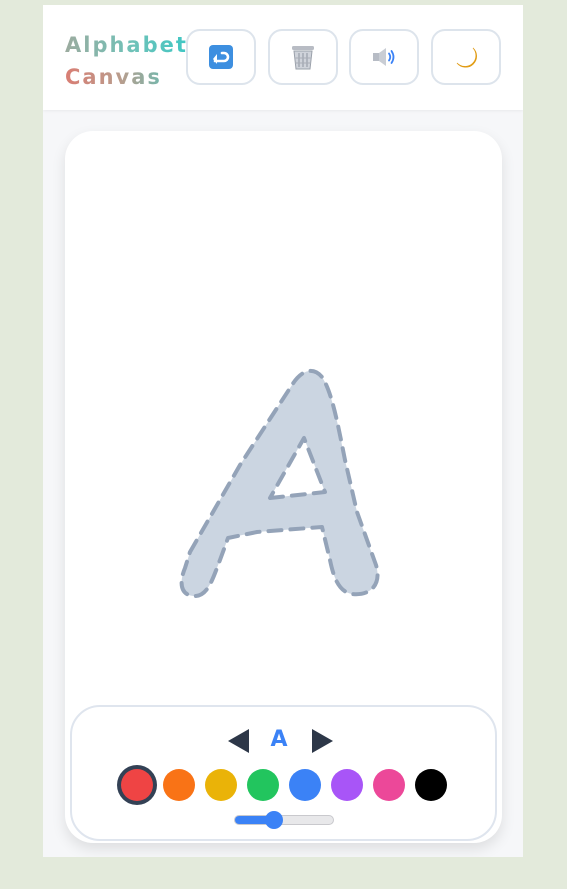 This screenshot has width=567, height=889. What do you see at coordinates (283, 773) in the screenshot?
I see `controls-panel: A` at bounding box center [283, 773].